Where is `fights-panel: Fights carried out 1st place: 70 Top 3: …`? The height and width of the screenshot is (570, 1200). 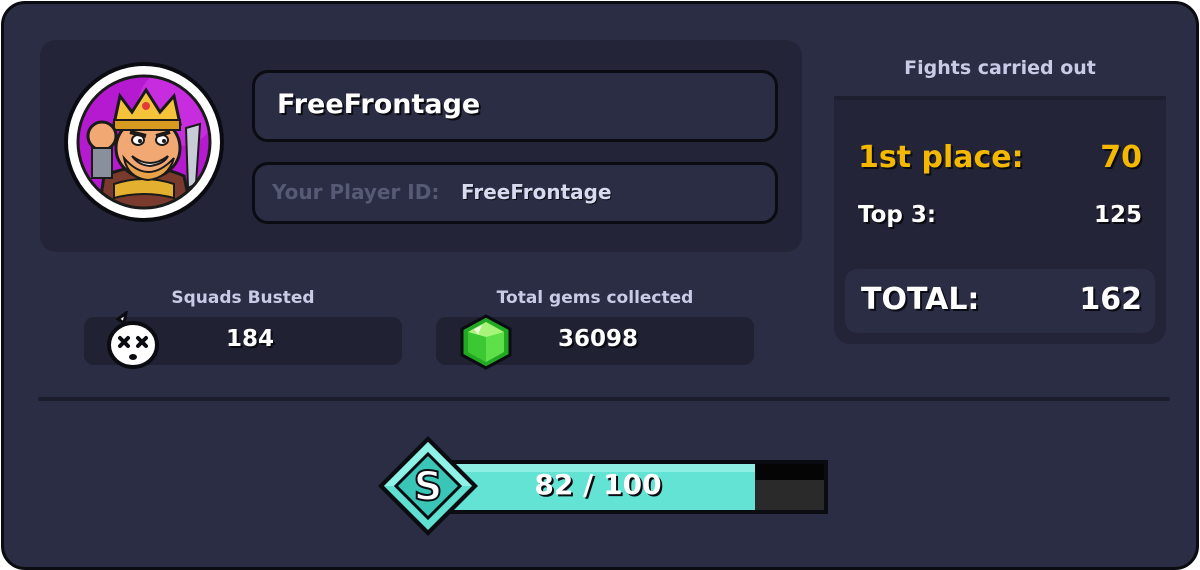
fights-panel: Fights carried out 1st place: 70 Top 3: … is located at coordinates (1000, 192).